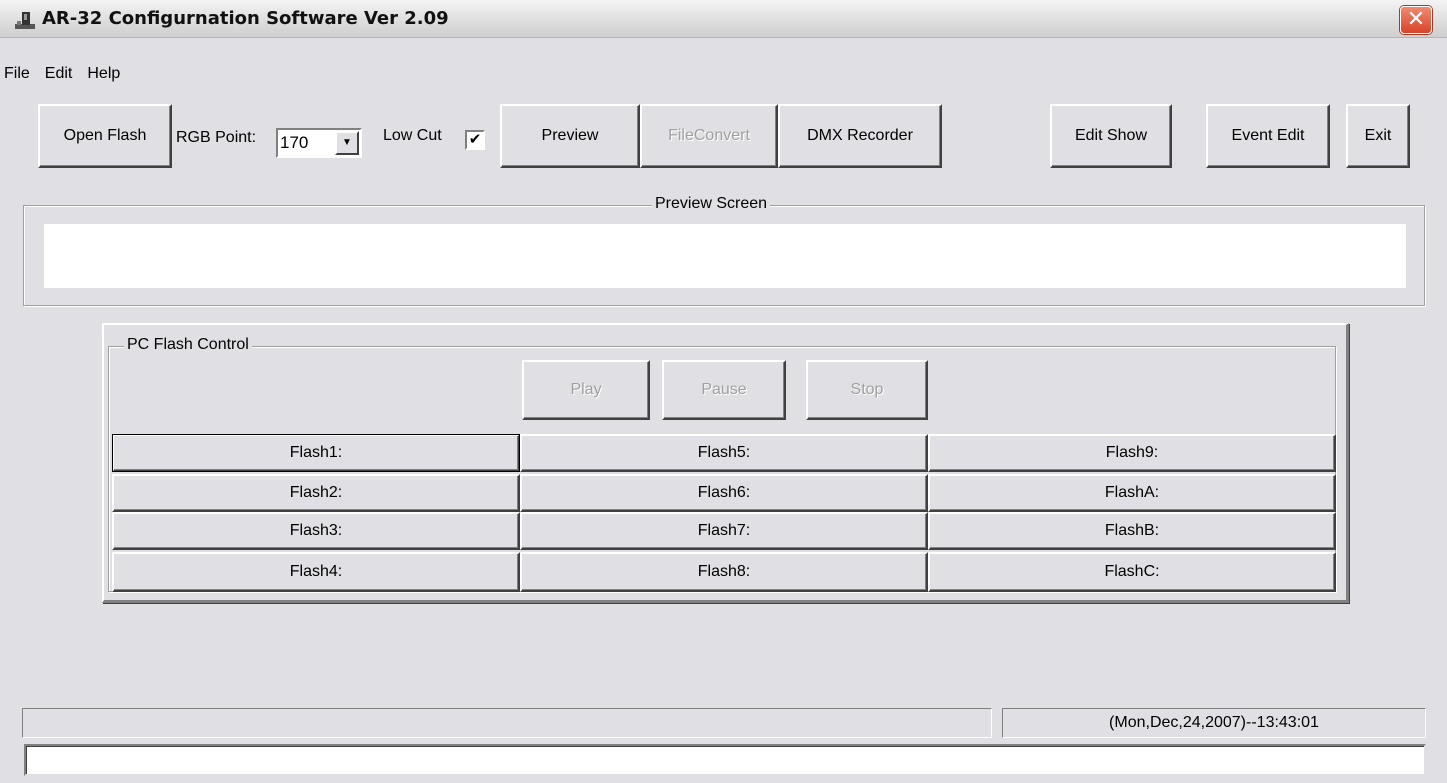 The image size is (1447, 783). Describe the element at coordinates (570, 136) in the screenshot. I see `preview-button: Preview` at that location.